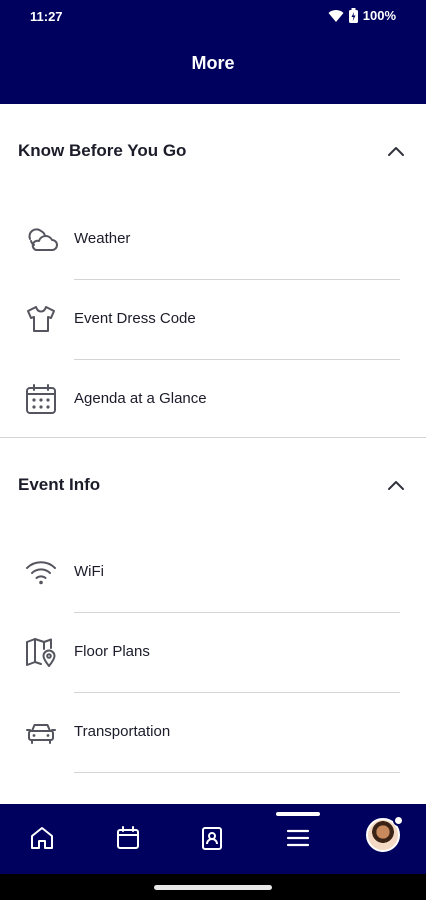 Image resolution: width=426 pixels, height=900 pixels. Describe the element at coordinates (353, 15) in the screenshot. I see `battery-icon` at that location.